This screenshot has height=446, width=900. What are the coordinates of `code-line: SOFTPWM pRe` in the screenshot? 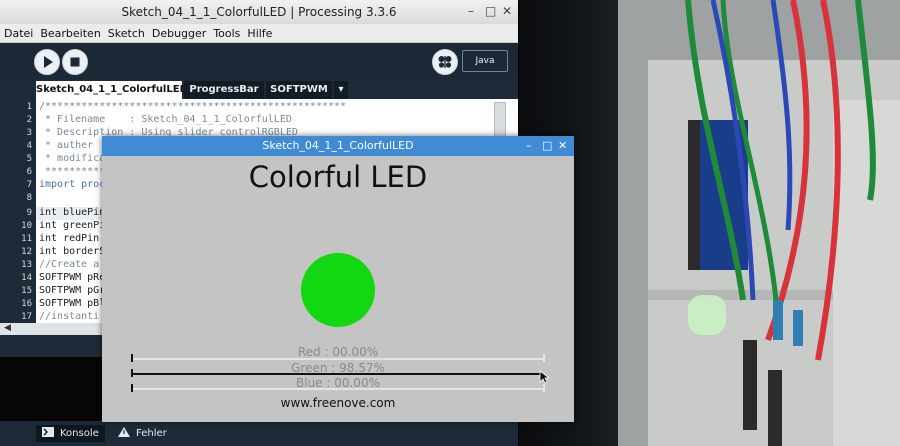 It's located at (72, 277).